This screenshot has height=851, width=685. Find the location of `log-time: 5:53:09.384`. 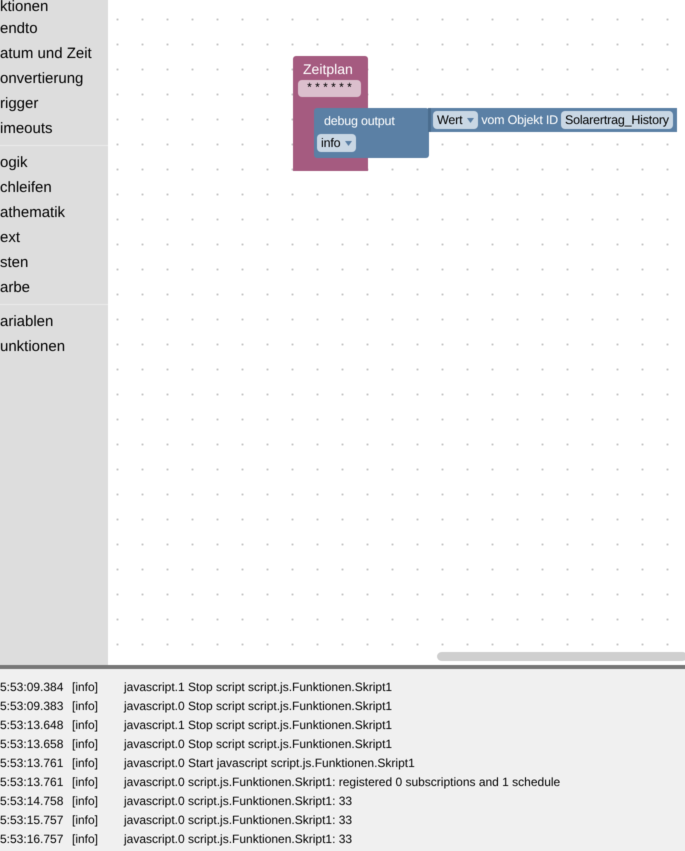

log-time: 5:53:09.384 is located at coordinates (32, 687).